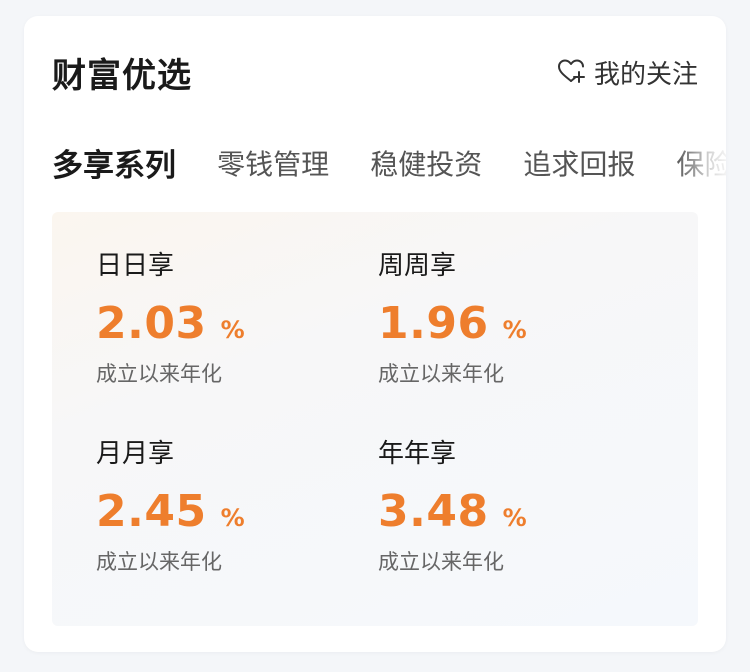 Image resolution: width=750 pixels, height=672 pixels. I want to click on product-card-yearly: 年年享 3.48% 成立以来年化, so click(508, 521).